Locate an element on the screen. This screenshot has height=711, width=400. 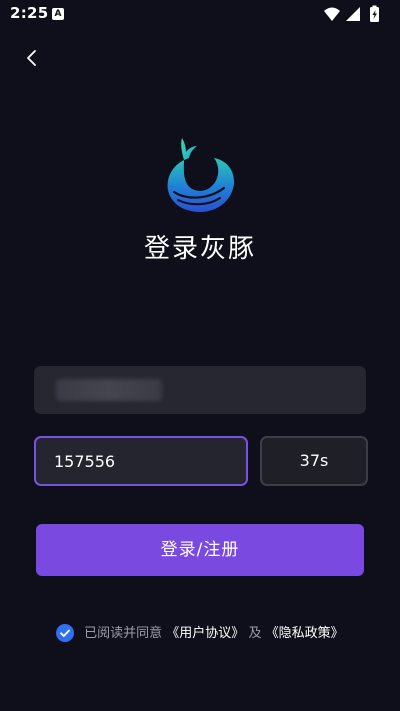
privacy-policy-link: 《隐私政策》 is located at coordinates (305, 633).